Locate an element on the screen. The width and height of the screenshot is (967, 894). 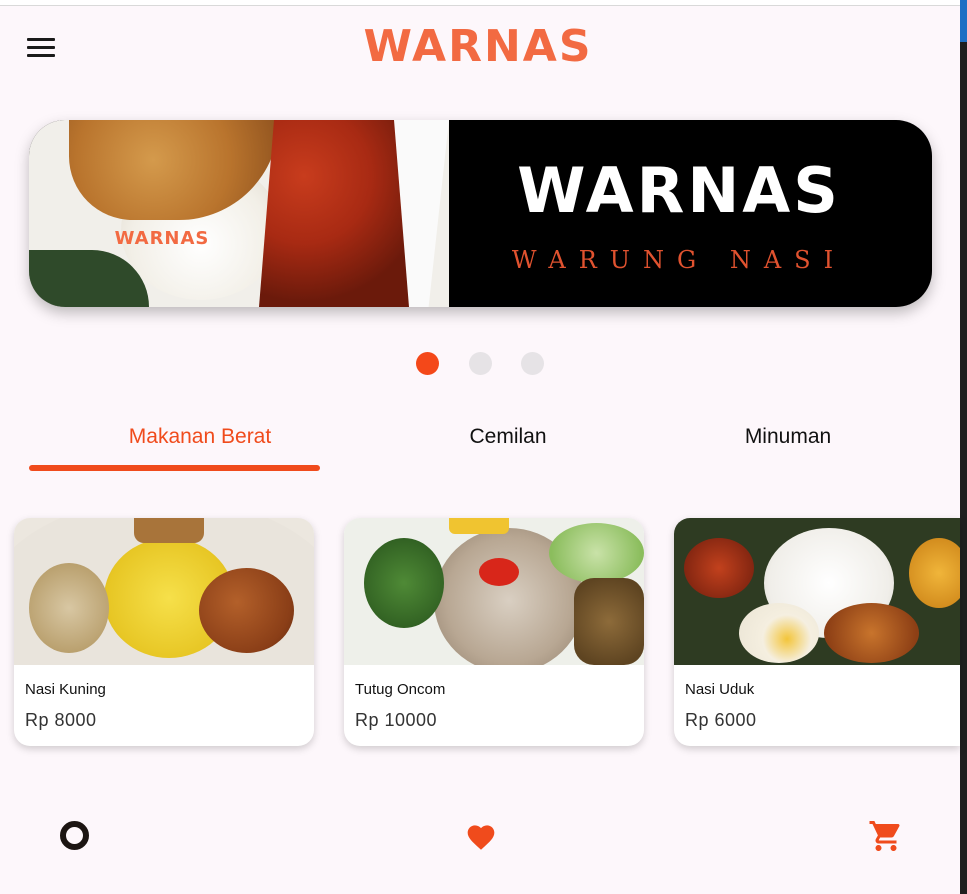
window-top-border is located at coordinates (480, 3).